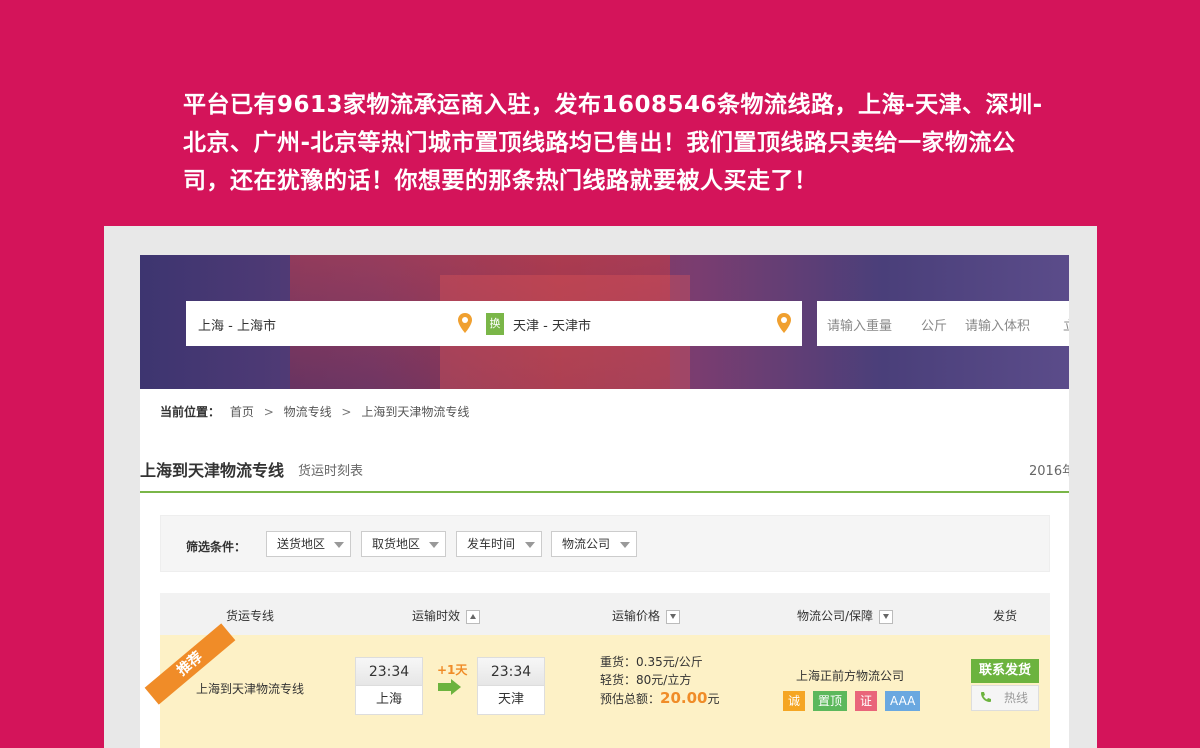 The width and height of the screenshot is (1200, 748). What do you see at coordinates (491, 544) in the screenshot?
I see `filter-option-label: 发车时间` at bounding box center [491, 544].